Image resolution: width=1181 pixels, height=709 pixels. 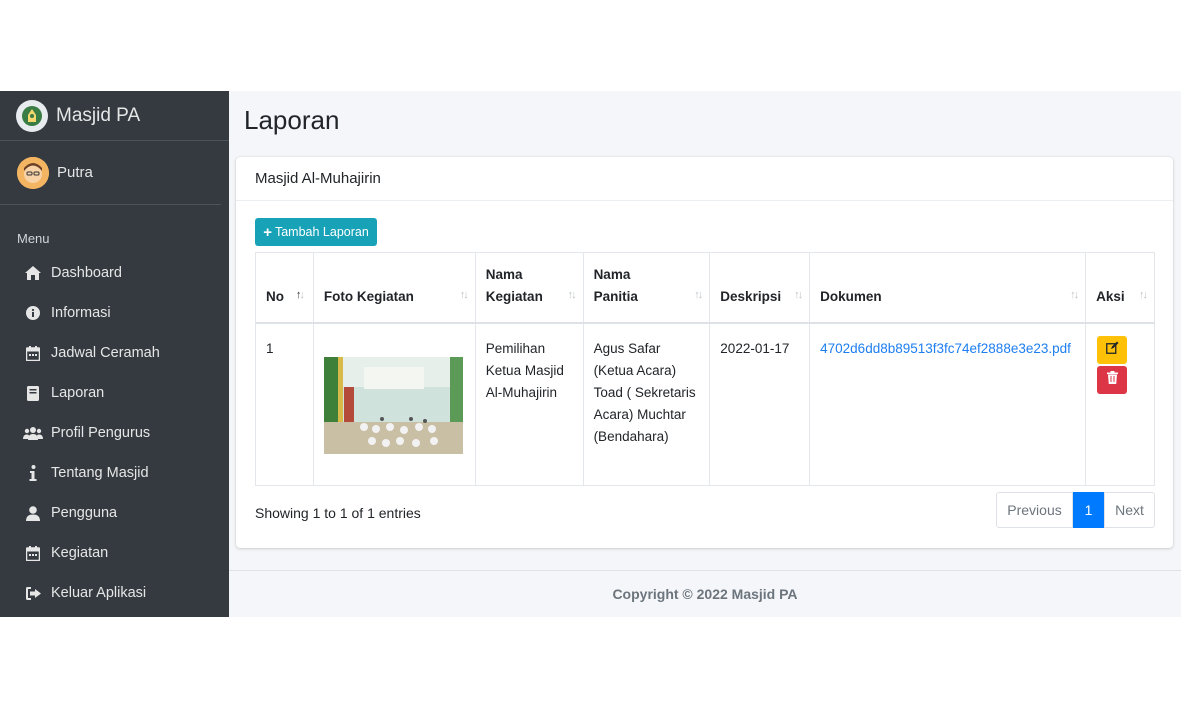 I want to click on column-header-foto: Foto Kegiatan ↑↓, so click(x=394, y=288).